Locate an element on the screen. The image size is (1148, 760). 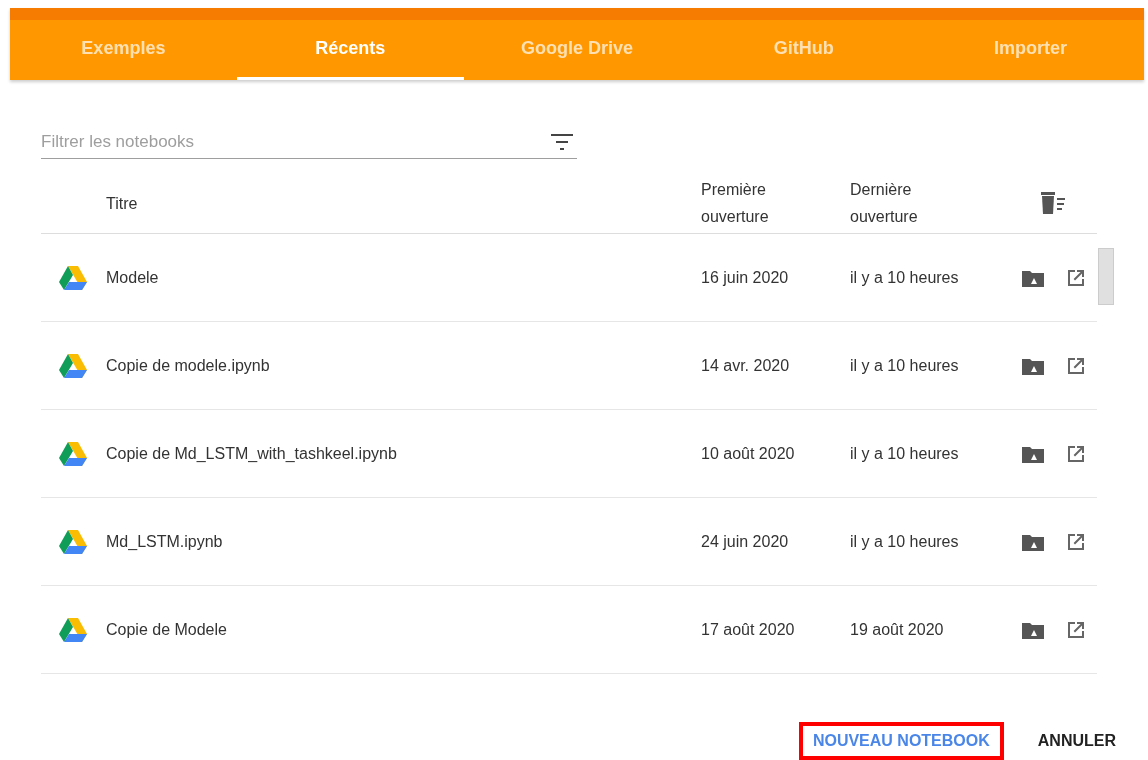
notebook-title: Md_LSTM.ipynb is located at coordinates (164, 541).